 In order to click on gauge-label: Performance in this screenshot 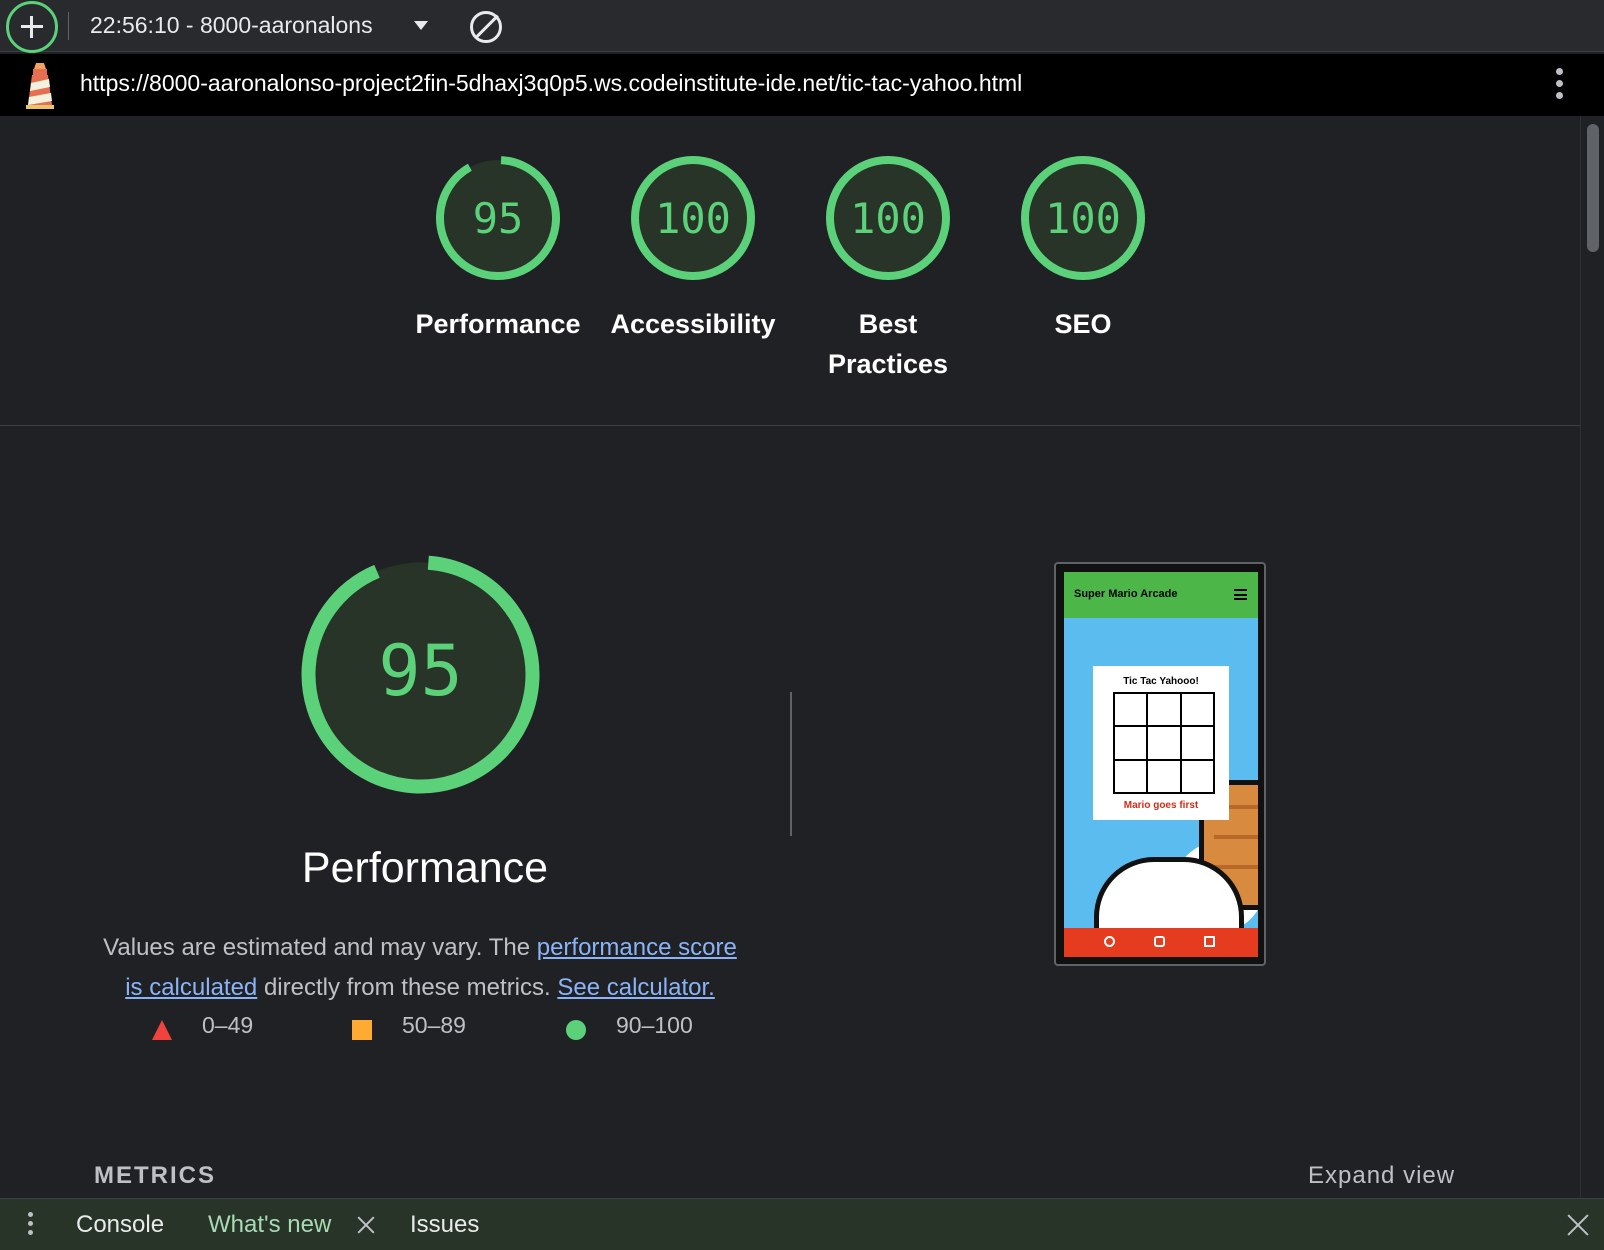, I will do `click(498, 324)`.